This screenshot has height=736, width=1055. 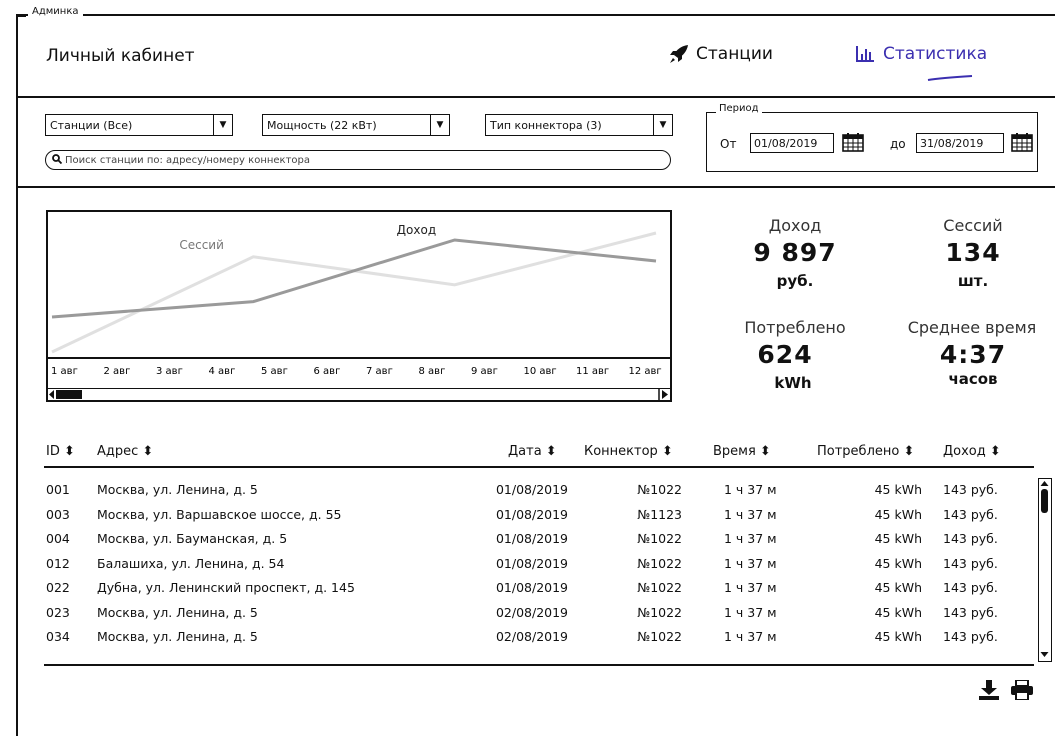 What do you see at coordinates (58, 514) in the screenshot?
I see `cell-id: 003` at bounding box center [58, 514].